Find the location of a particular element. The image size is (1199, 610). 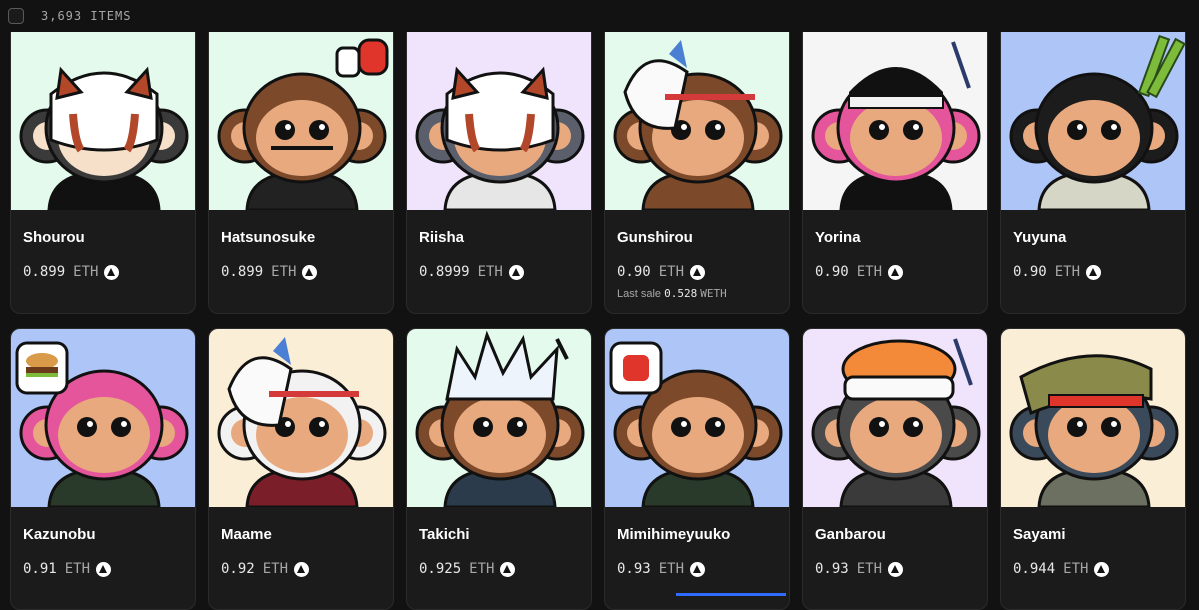

last-sale: Last sale 0.528 WETH is located at coordinates (672, 293).